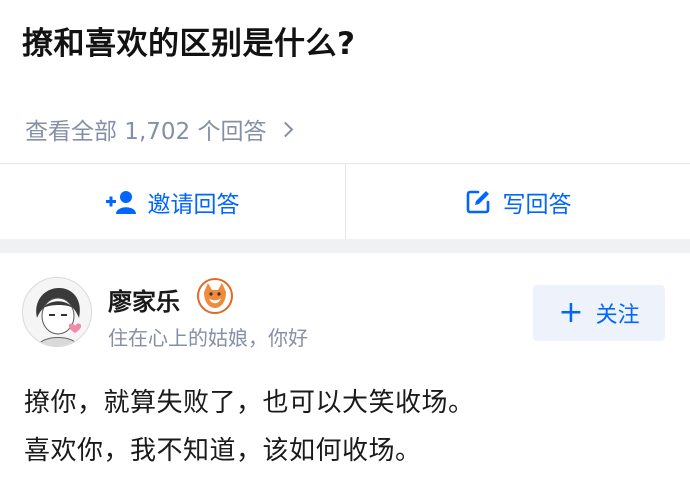 The height and width of the screenshot is (485, 690). I want to click on fox-badge-icon, so click(215, 296).